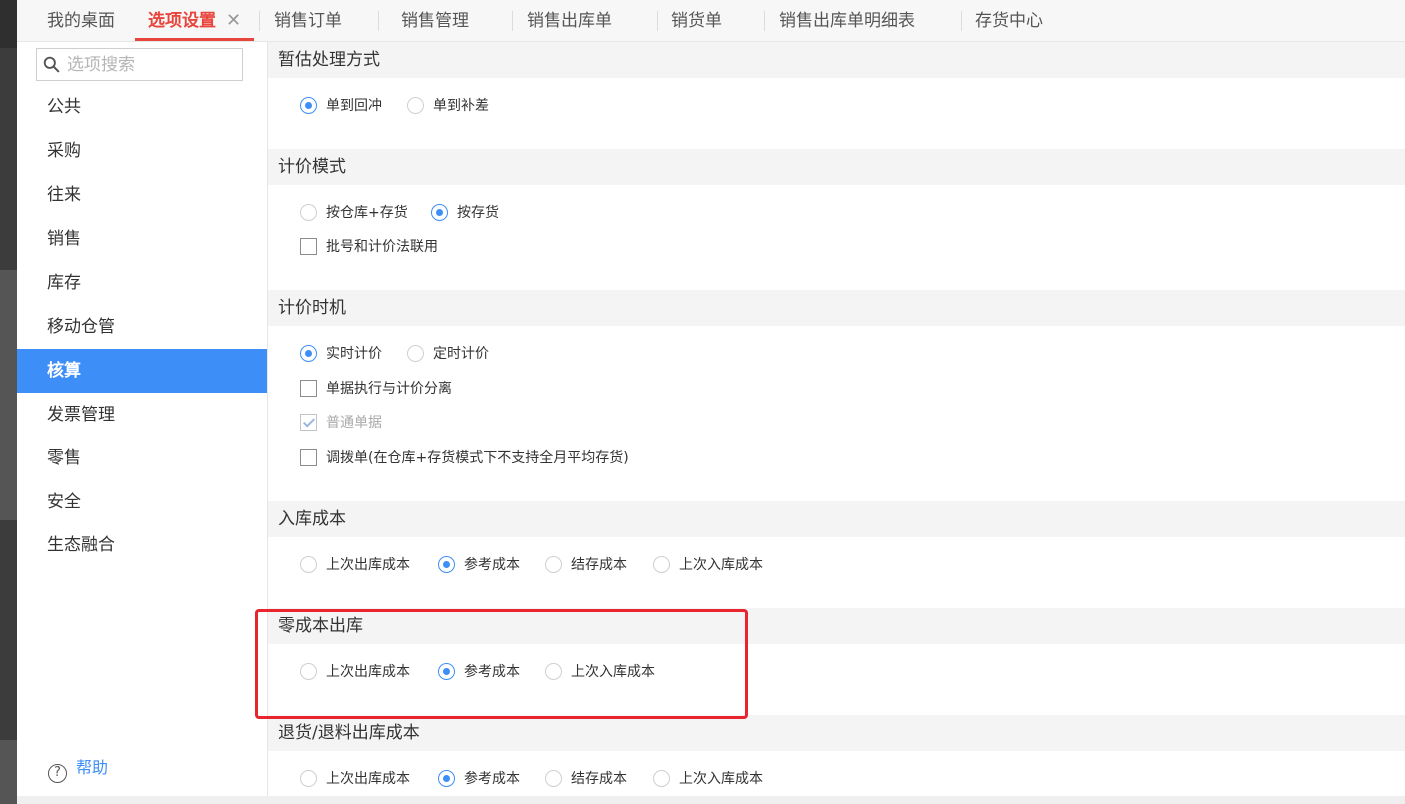  Describe the element at coordinates (354, 106) in the screenshot. I see `option-label: 单到回冲` at that location.